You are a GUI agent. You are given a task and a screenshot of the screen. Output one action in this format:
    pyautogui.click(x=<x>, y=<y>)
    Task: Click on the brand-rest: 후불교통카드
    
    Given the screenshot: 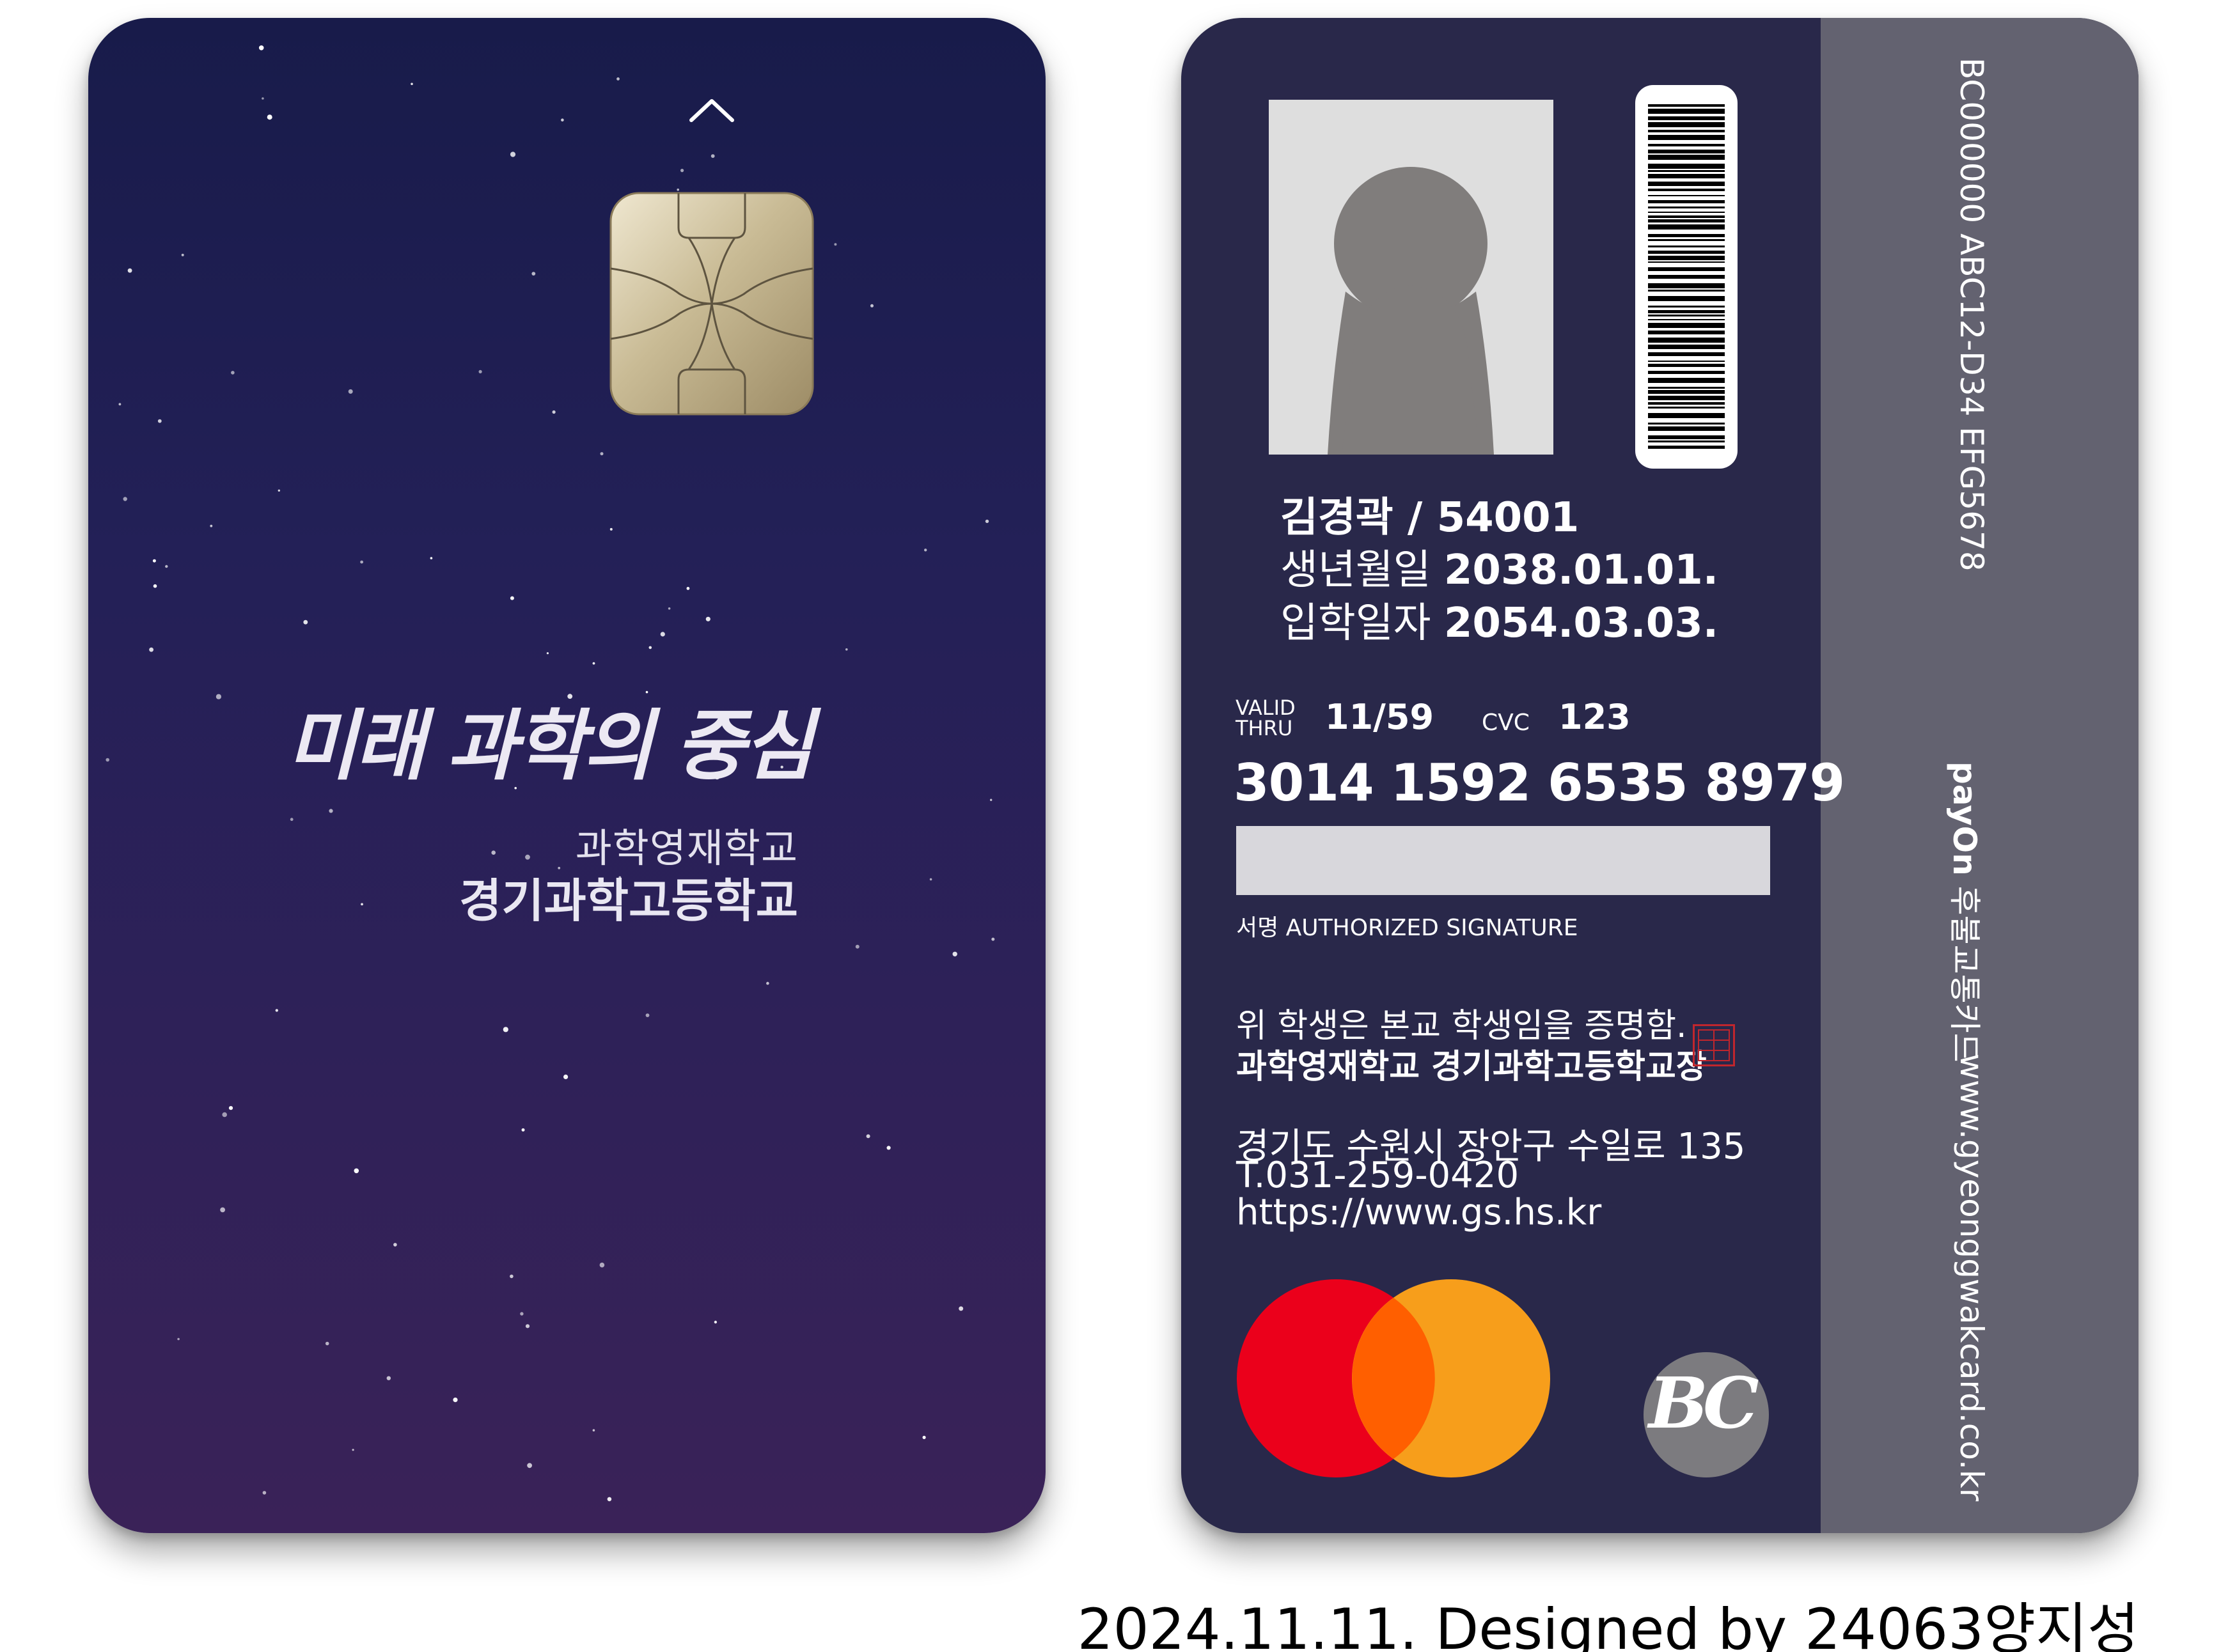 What is the action you would take?
    pyautogui.click(x=1964, y=969)
    